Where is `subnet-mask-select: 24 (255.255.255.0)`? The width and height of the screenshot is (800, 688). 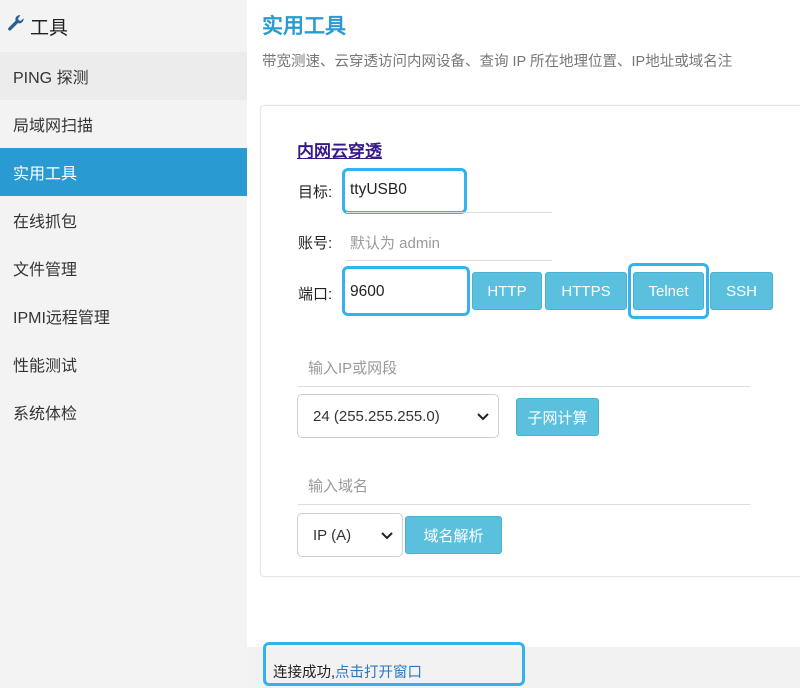
subnet-mask-select: 24 (255.255.255.0) is located at coordinates (398, 416).